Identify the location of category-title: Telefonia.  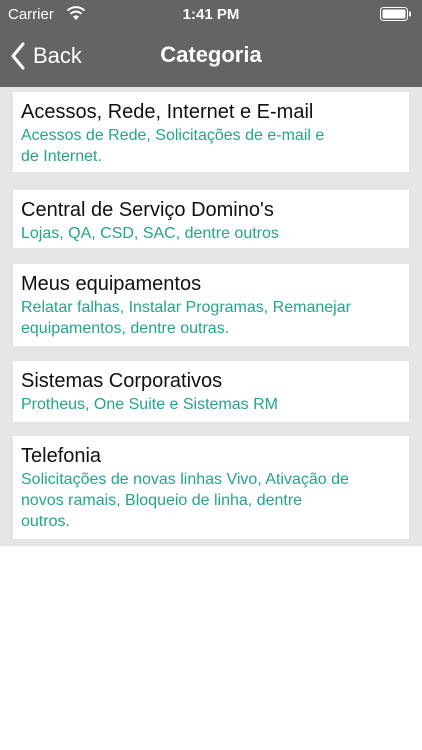
(61, 456).